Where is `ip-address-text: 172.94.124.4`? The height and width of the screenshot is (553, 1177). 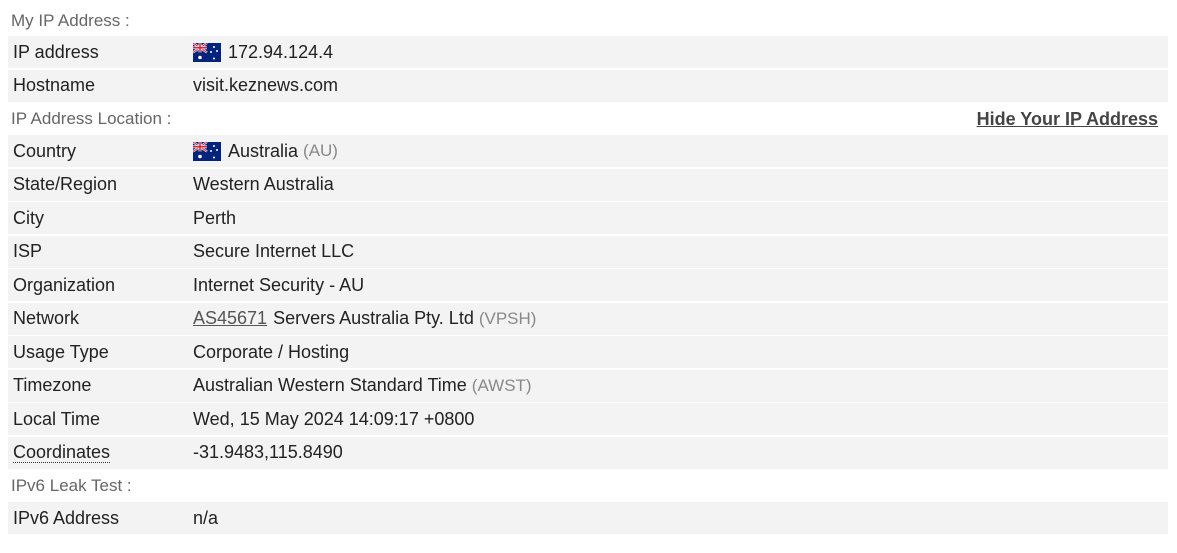 ip-address-text: 172.94.124.4 is located at coordinates (281, 51).